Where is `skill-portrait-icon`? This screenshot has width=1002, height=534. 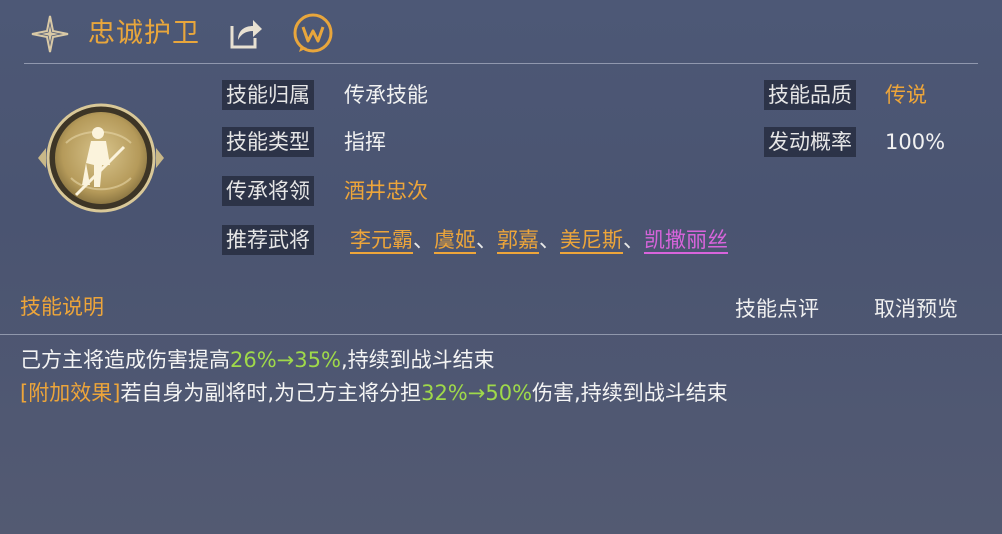 skill-portrait-icon is located at coordinates (101, 158).